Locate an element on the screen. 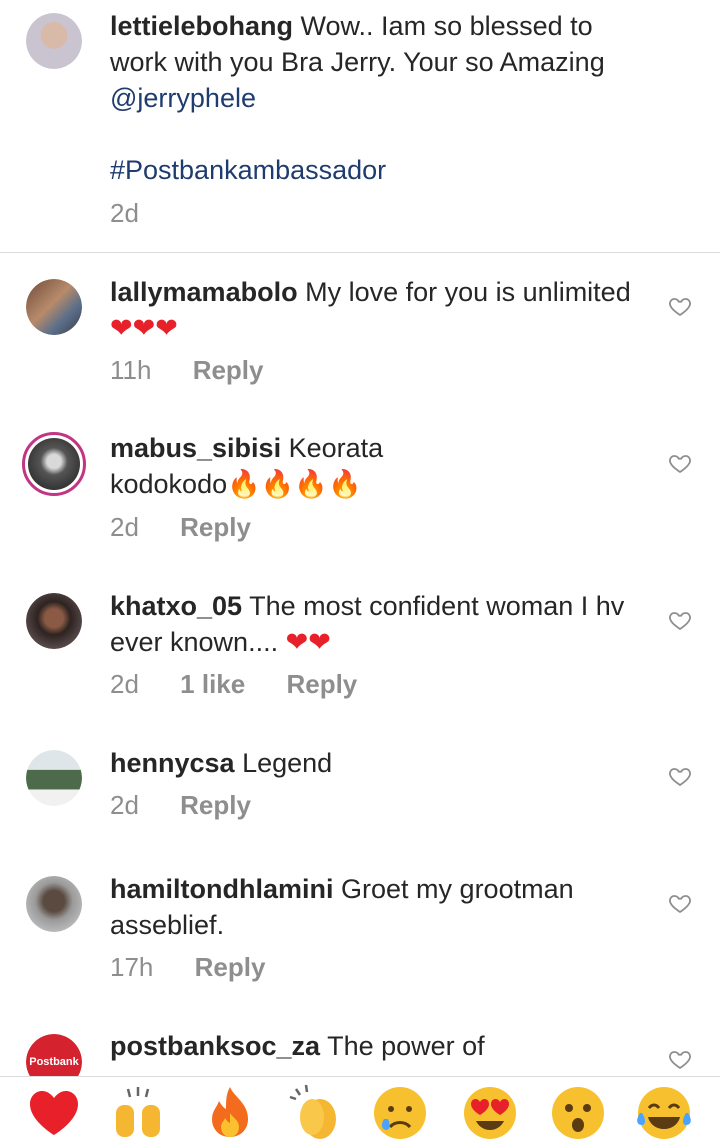 Image resolution: width=720 pixels, height=1147 pixels. caption-avatar is located at coordinates (54, 41).